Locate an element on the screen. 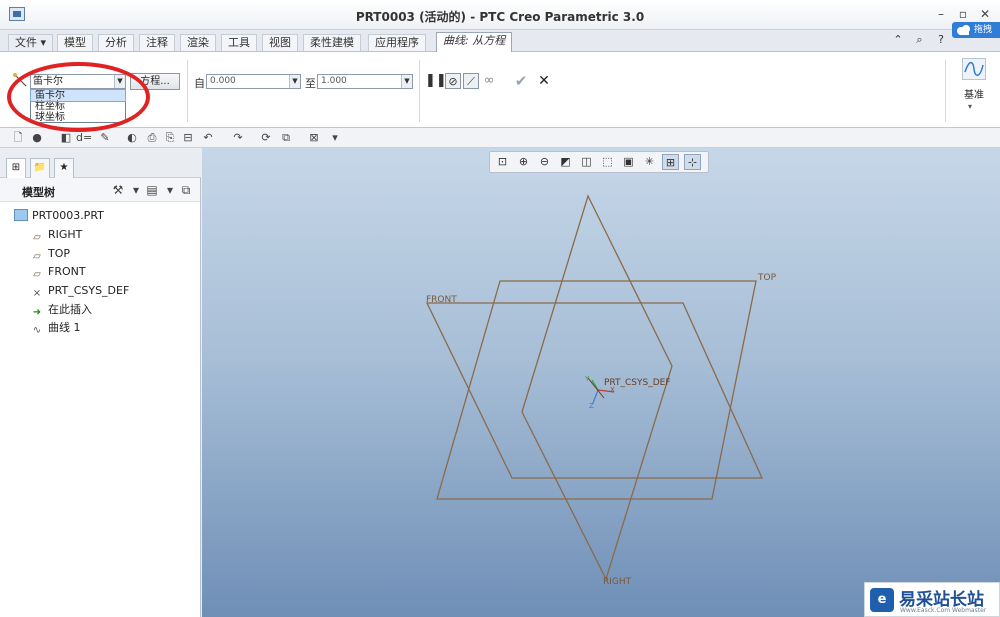 The image size is (1000, 617). verify-mode-icon: ⟋ is located at coordinates (471, 81).